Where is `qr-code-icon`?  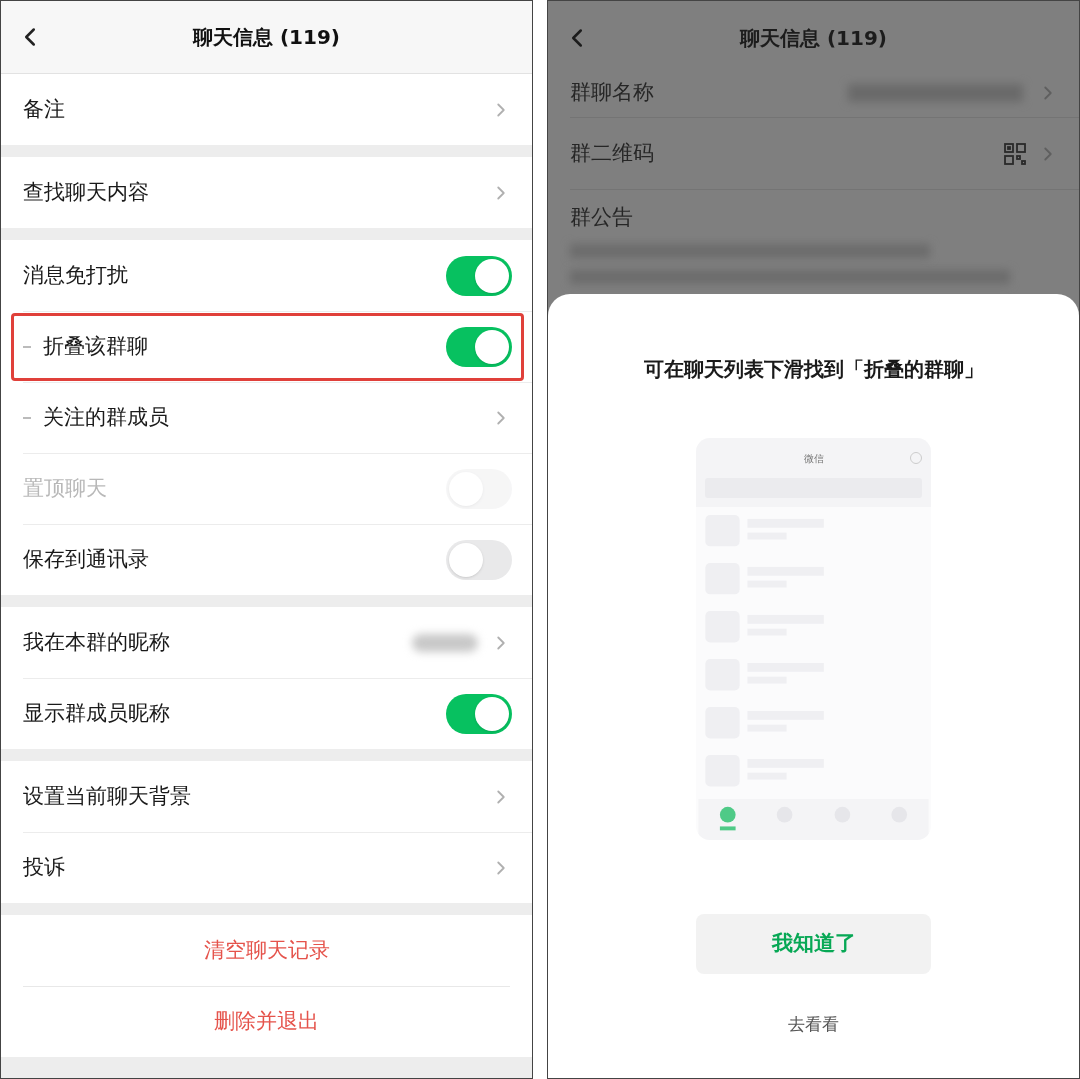
qr-code-icon is located at coordinates (1015, 153).